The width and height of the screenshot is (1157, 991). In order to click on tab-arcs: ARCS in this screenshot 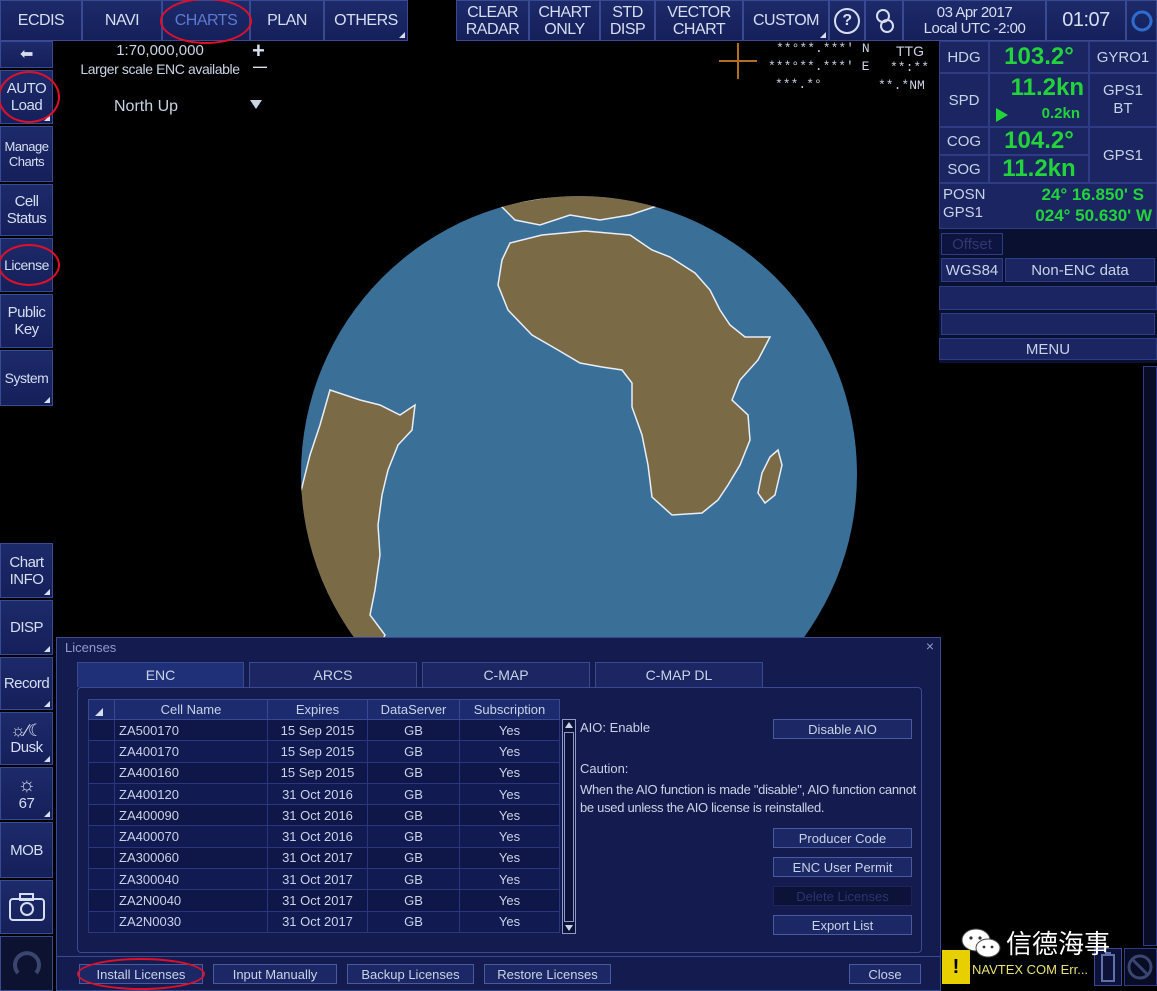, I will do `click(333, 674)`.